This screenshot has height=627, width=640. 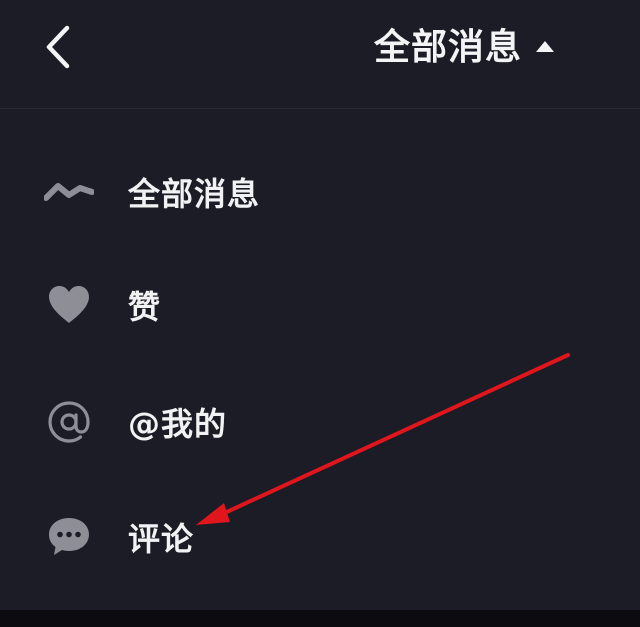 I want to click on back-button, so click(x=58, y=47).